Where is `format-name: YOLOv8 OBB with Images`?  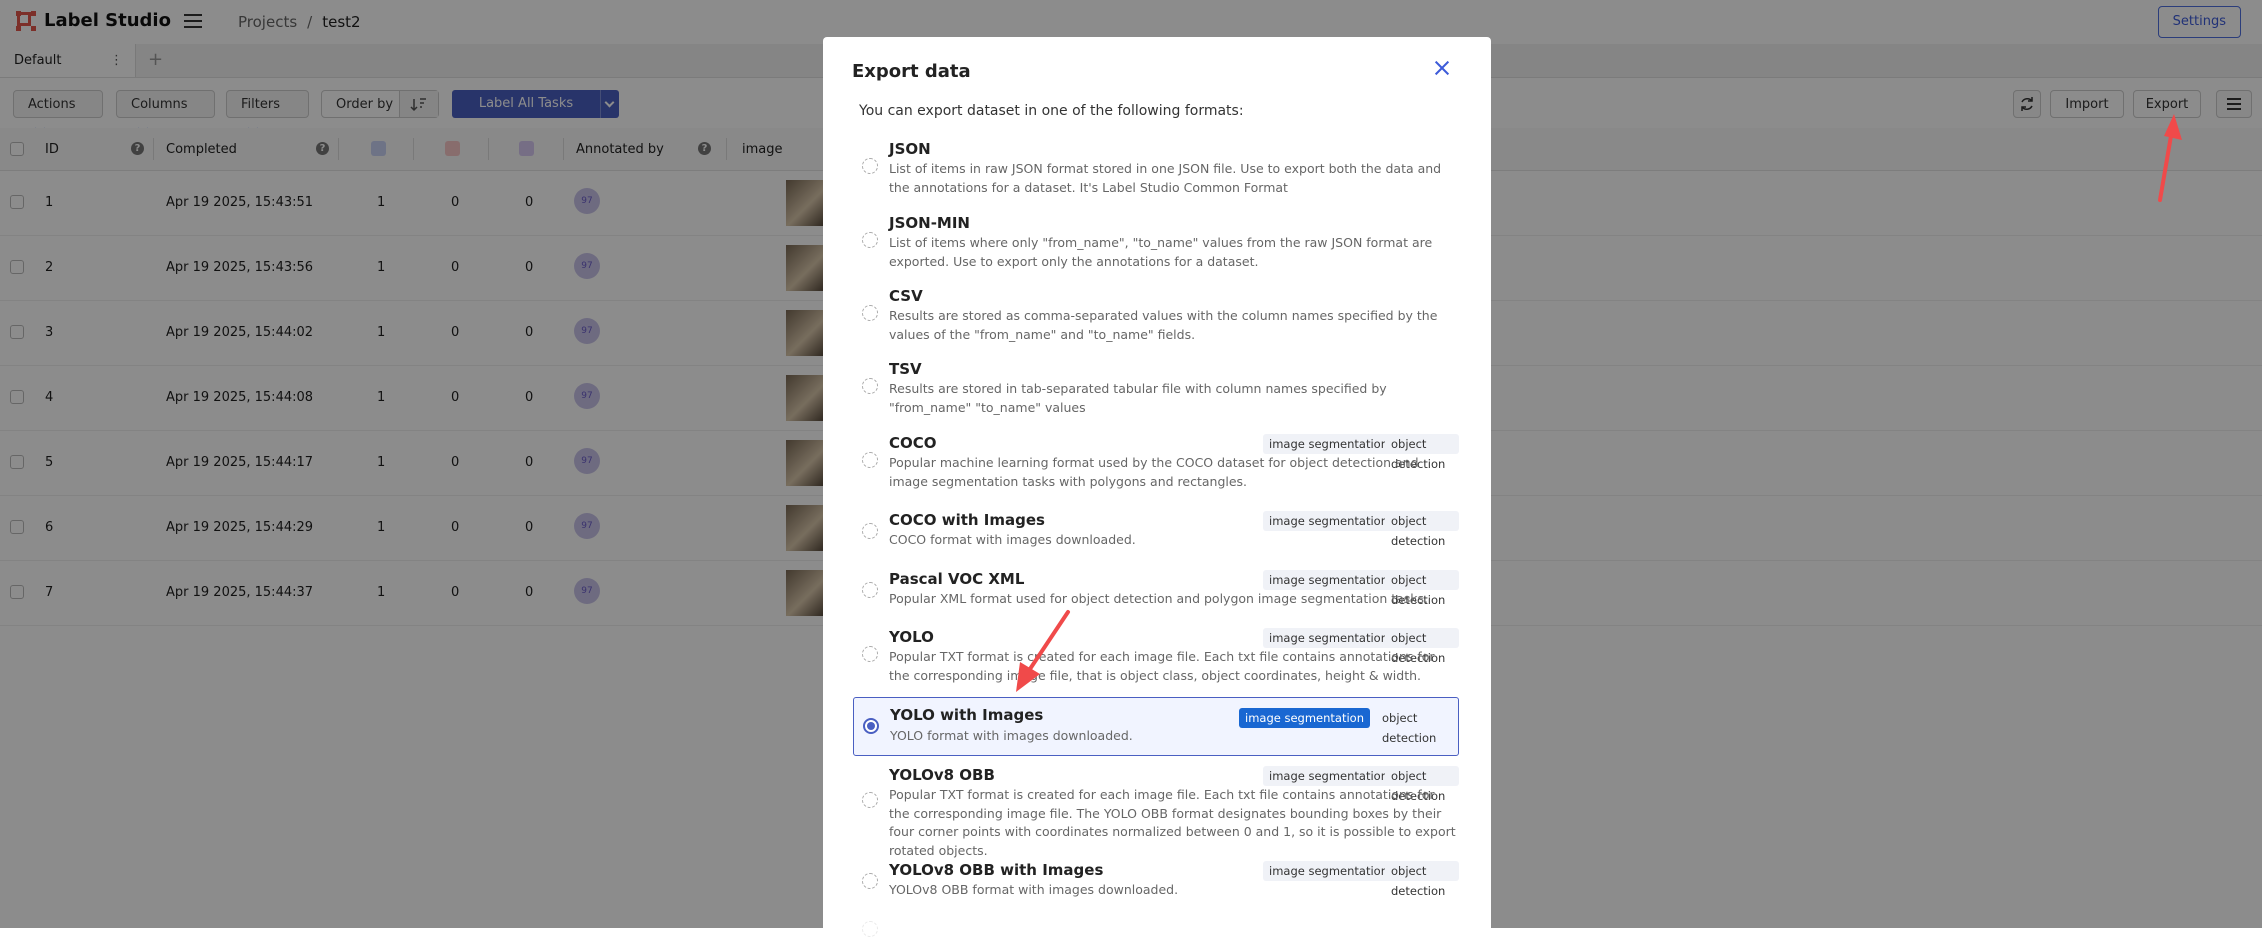 format-name: YOLOv8 OBB with Images is located at coordinates (996, 870).